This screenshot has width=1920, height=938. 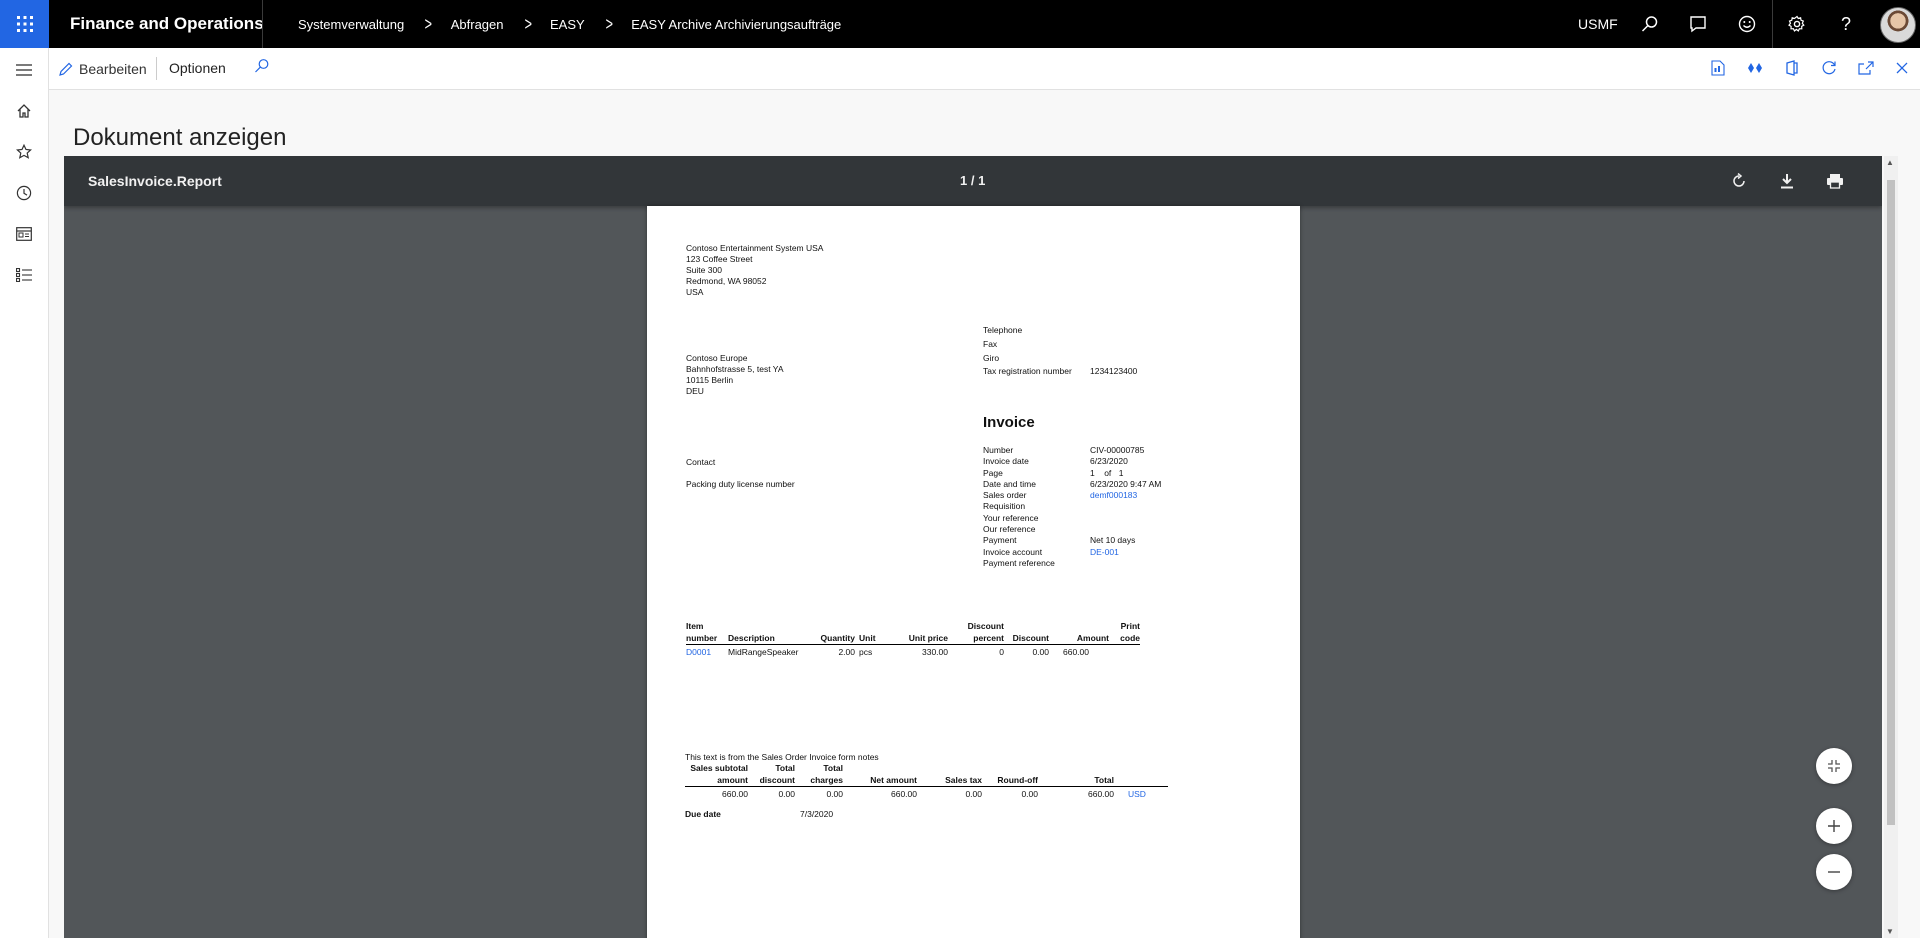 What do you see at coordinates (167, 24) in the screenshot?
I see `app-name: Finance and Operations` at bounding box center [167, 24].